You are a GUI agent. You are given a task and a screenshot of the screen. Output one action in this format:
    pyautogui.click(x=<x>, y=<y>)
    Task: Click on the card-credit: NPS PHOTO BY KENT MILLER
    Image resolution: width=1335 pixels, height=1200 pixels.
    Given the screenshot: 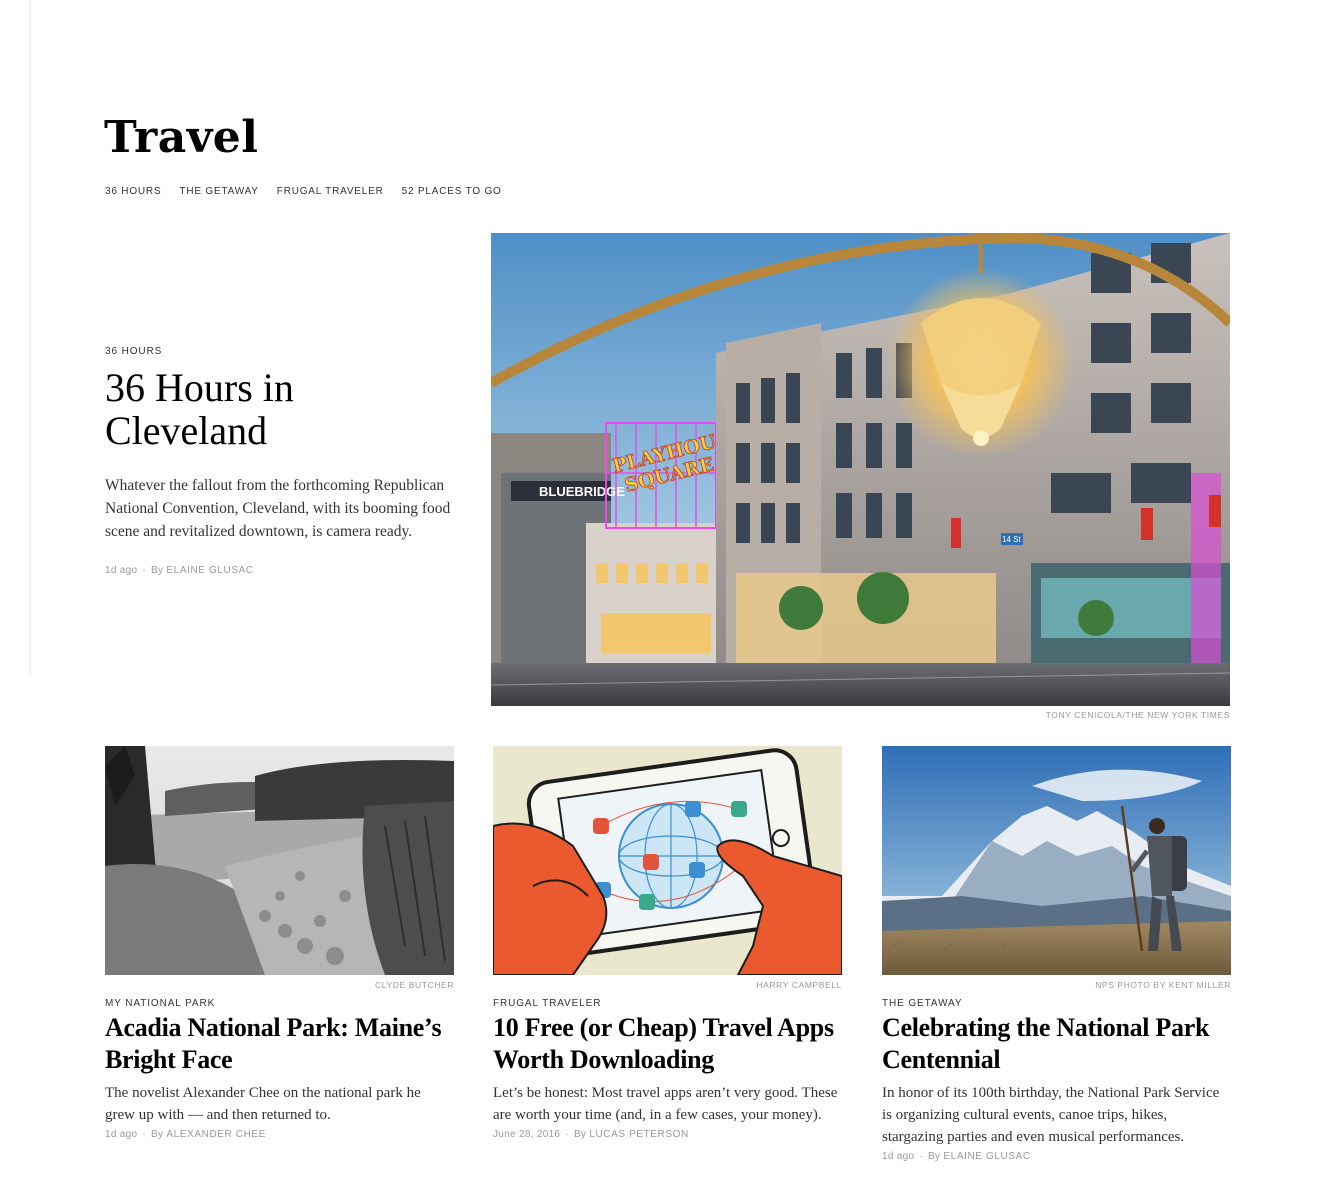 What is the action you would take?
    pyautogui.click(x=1163, y=985)
    